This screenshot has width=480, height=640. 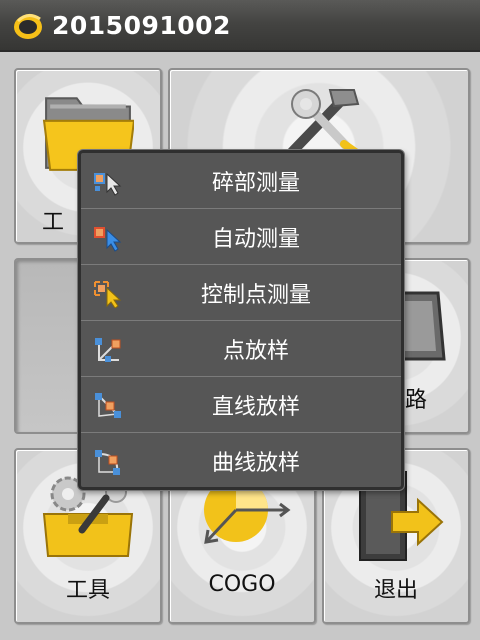 I want to click on menu-item-label: 直线放样, so click(x=255, y=407).